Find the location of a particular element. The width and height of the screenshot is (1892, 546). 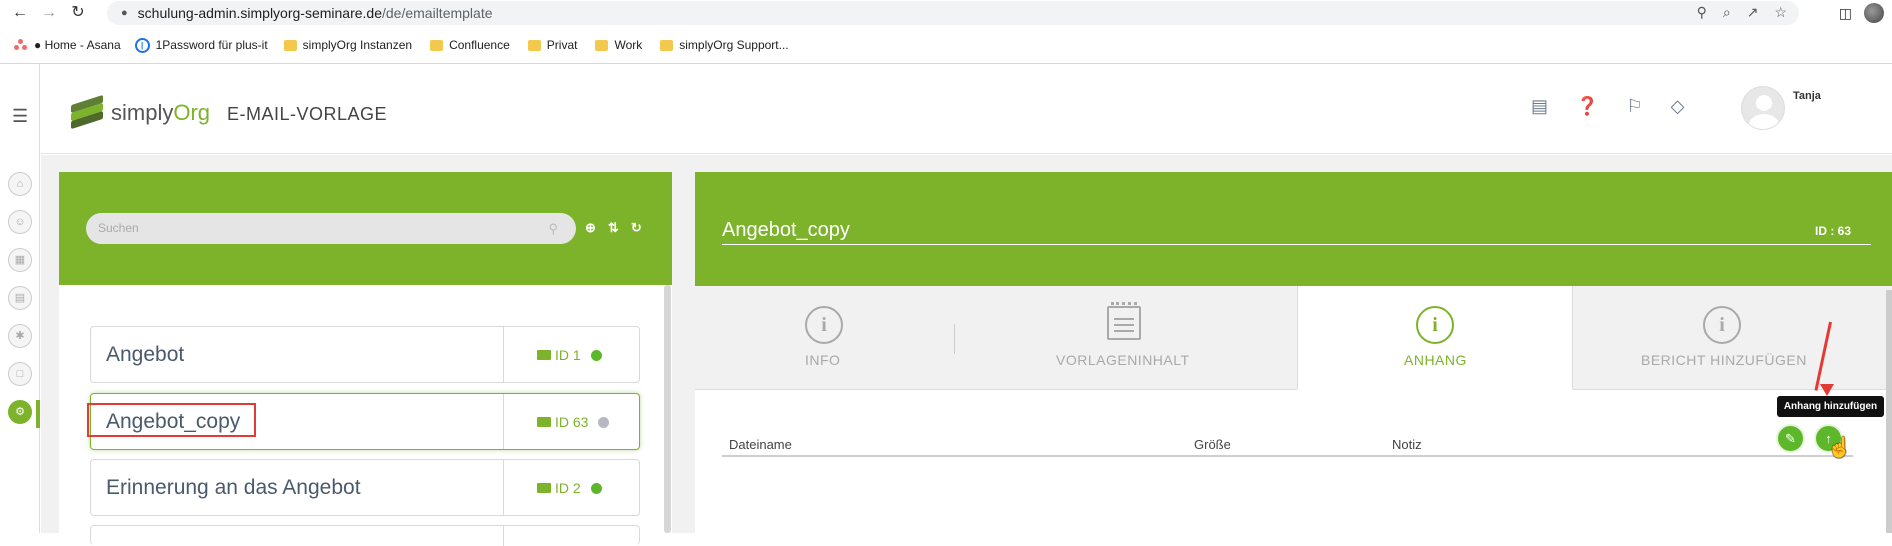

tab-anhang: i ANHANG is located at coordinates (1435, 338).